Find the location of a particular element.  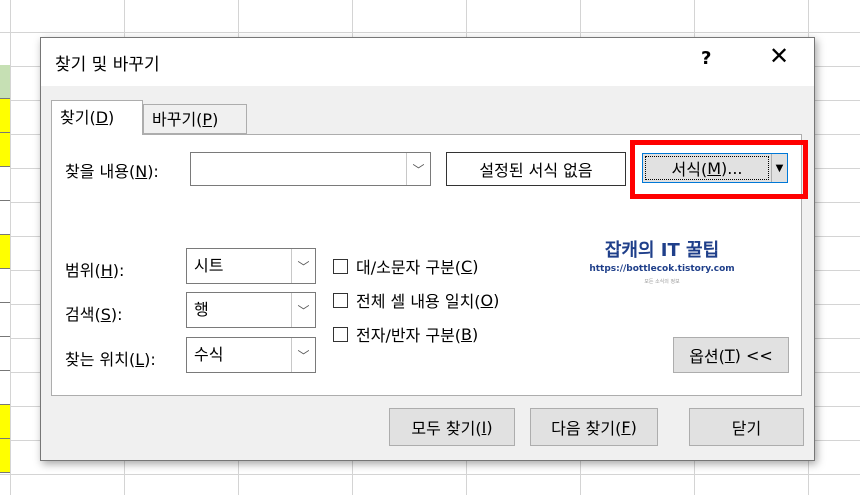

find-what-suffix: ): is located at coordinates (153, 171).